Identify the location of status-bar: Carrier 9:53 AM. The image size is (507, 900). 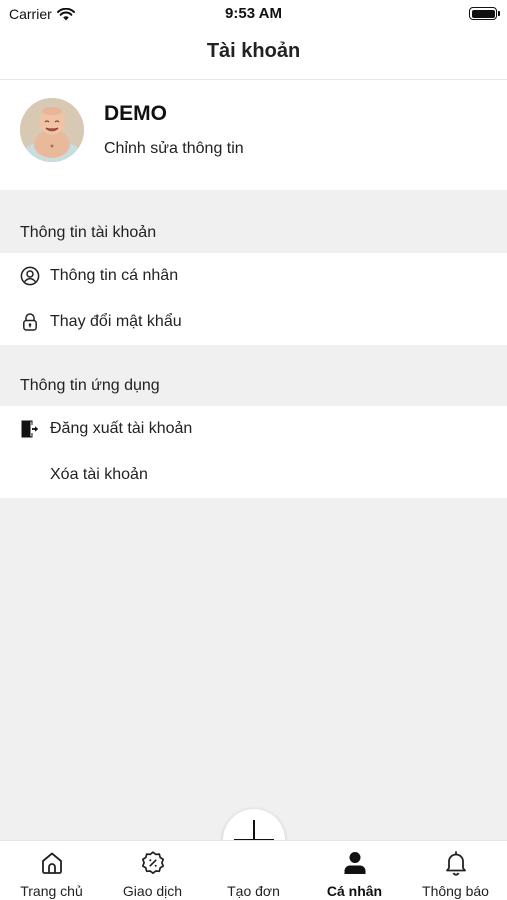
(253, 14).